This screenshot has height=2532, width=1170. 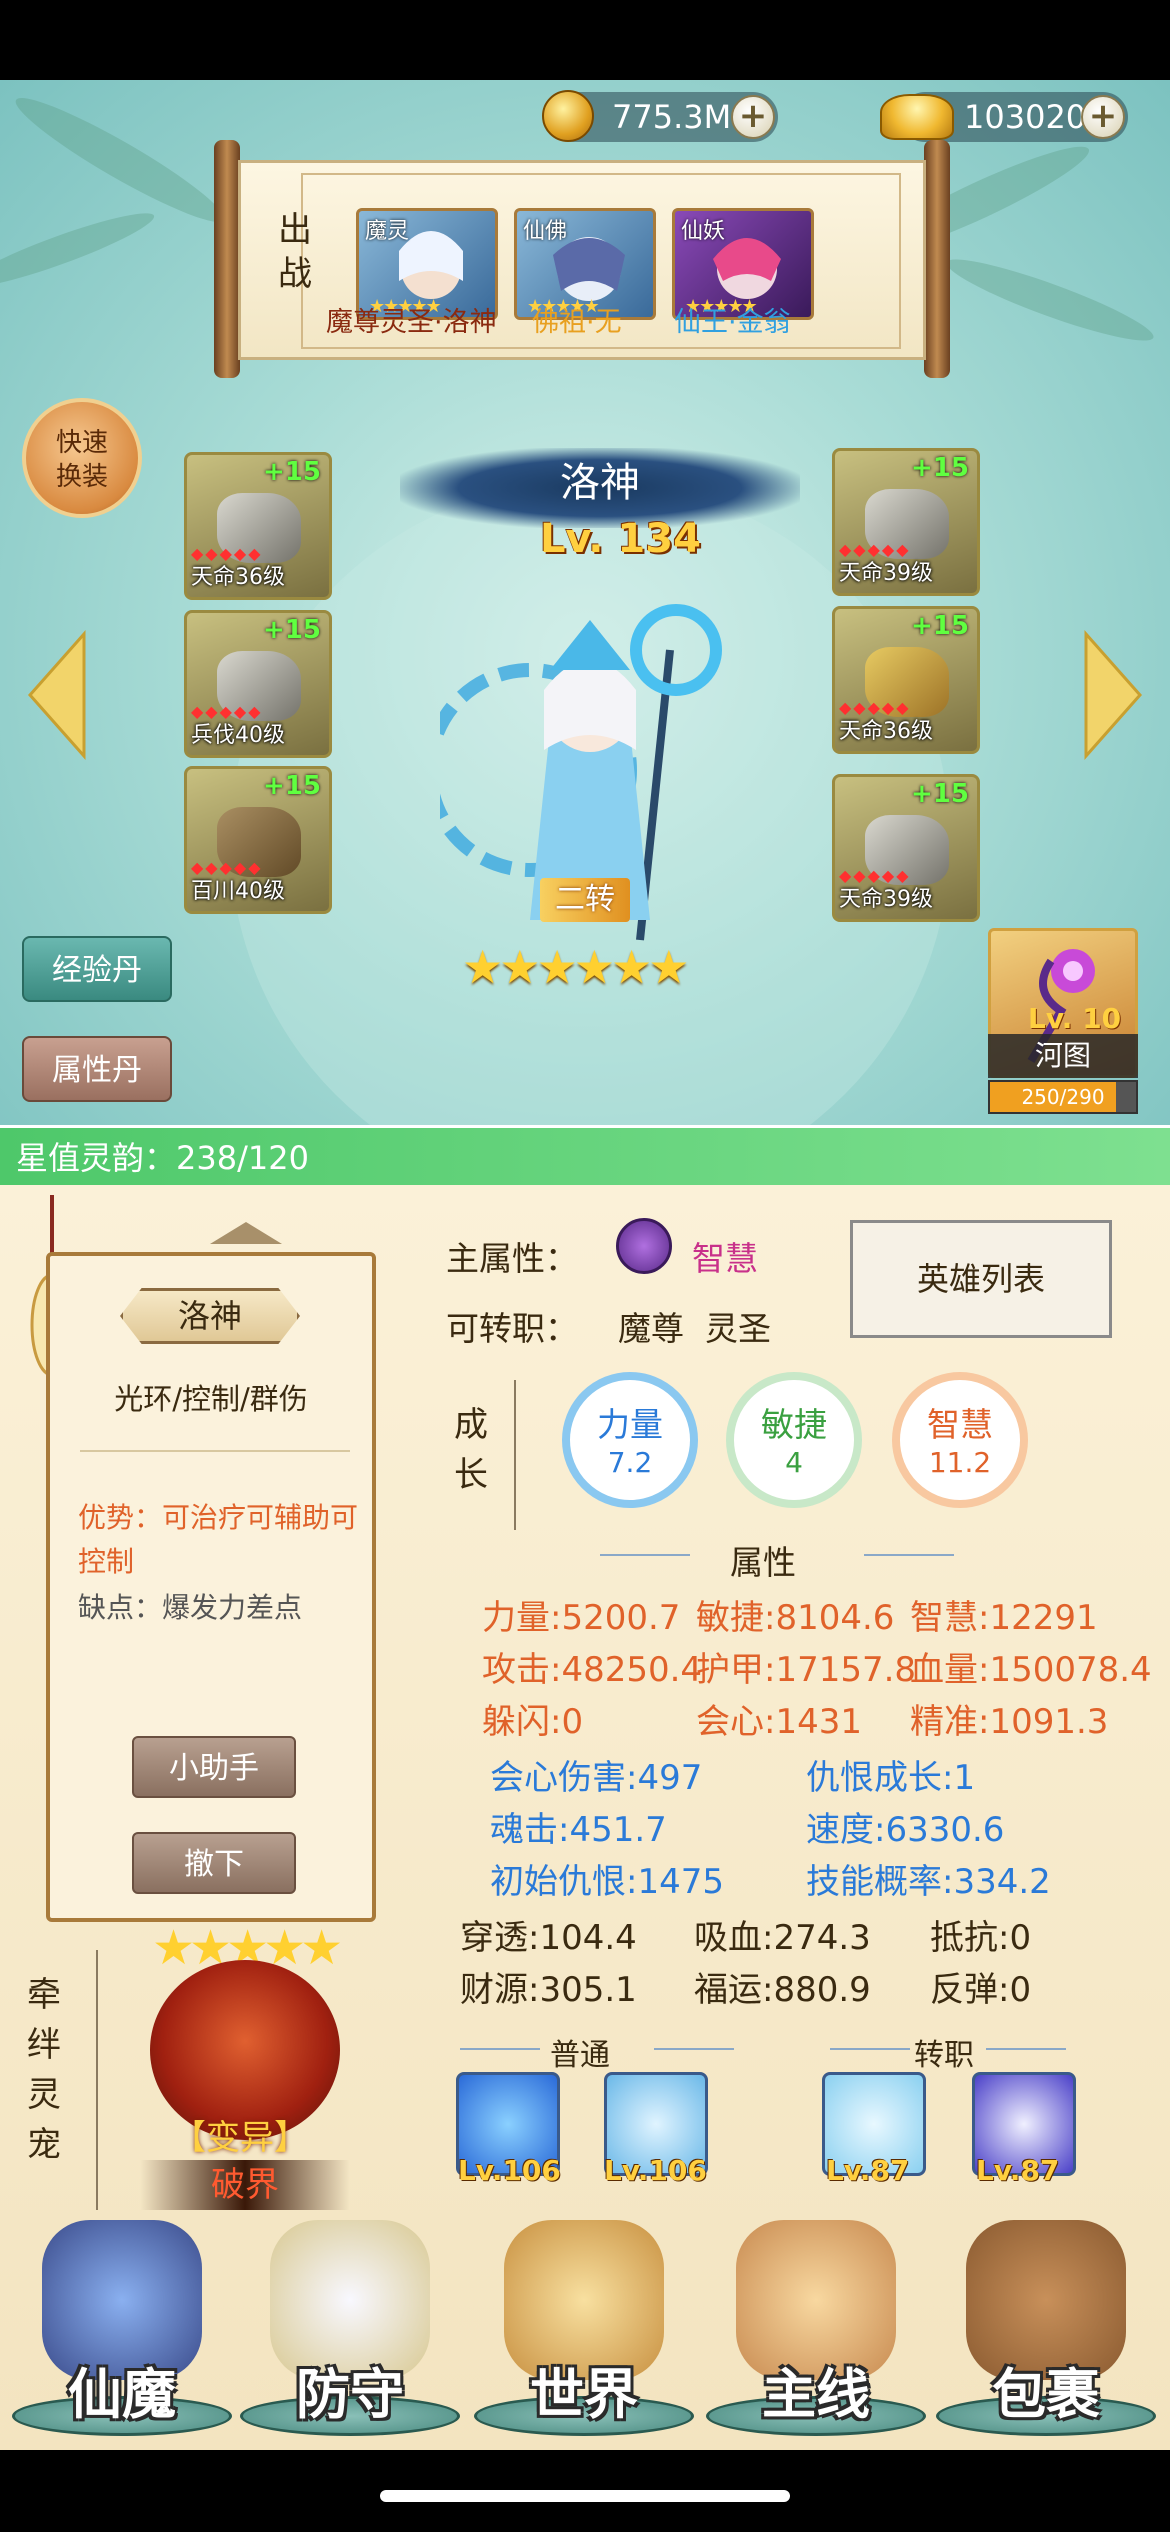 What do you see at coordinates (122, 2394) in the screenshot?
I see `nav-label: 仙魔` at bounding box center [122, 2394].